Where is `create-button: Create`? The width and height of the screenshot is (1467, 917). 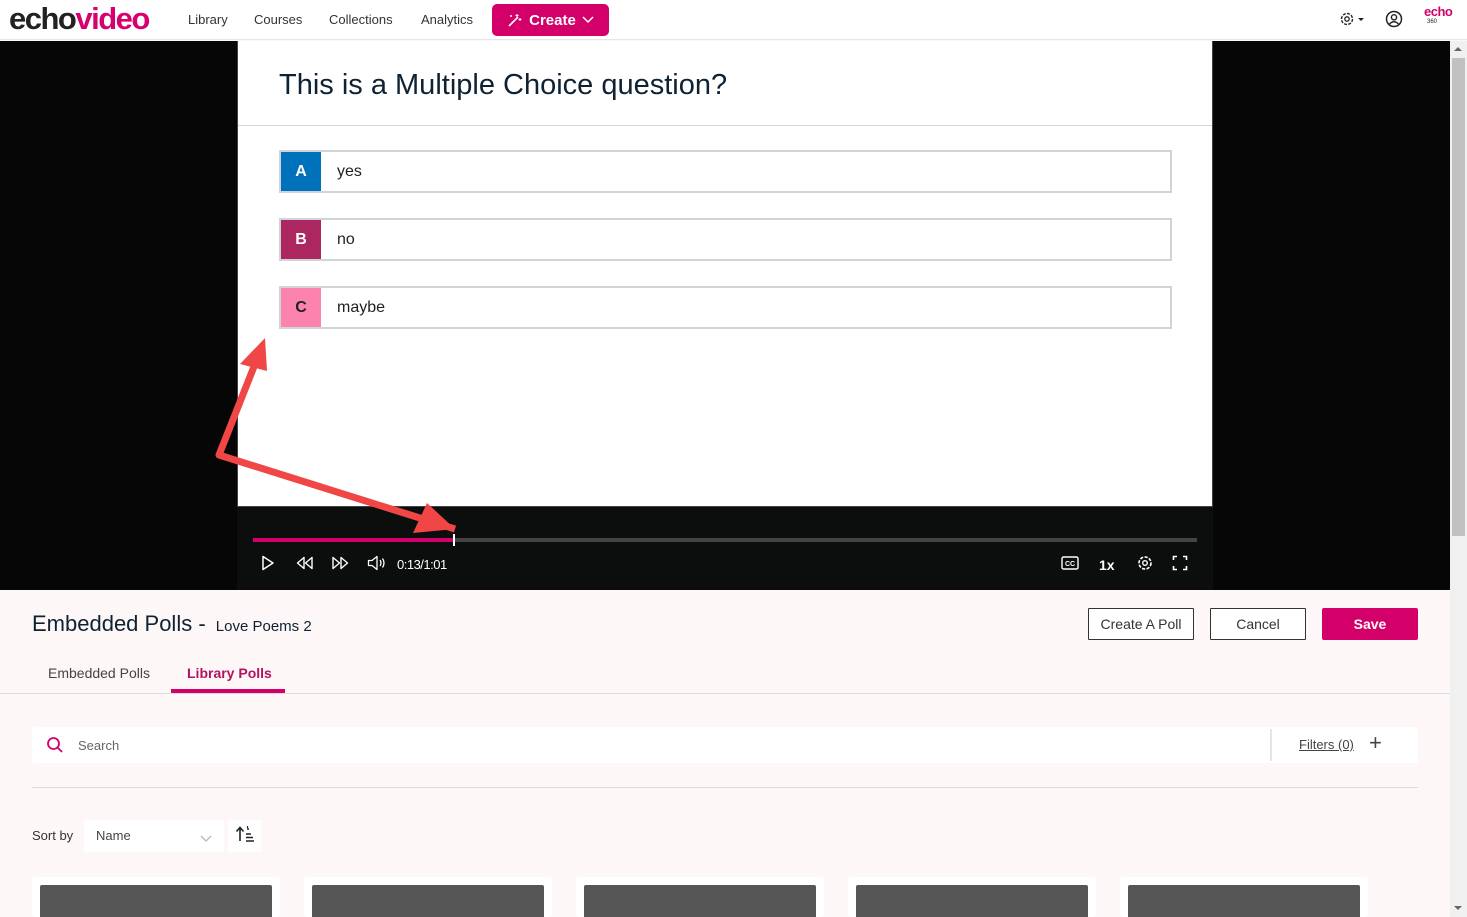 create-button: Create is located at coordinates (550, 20).